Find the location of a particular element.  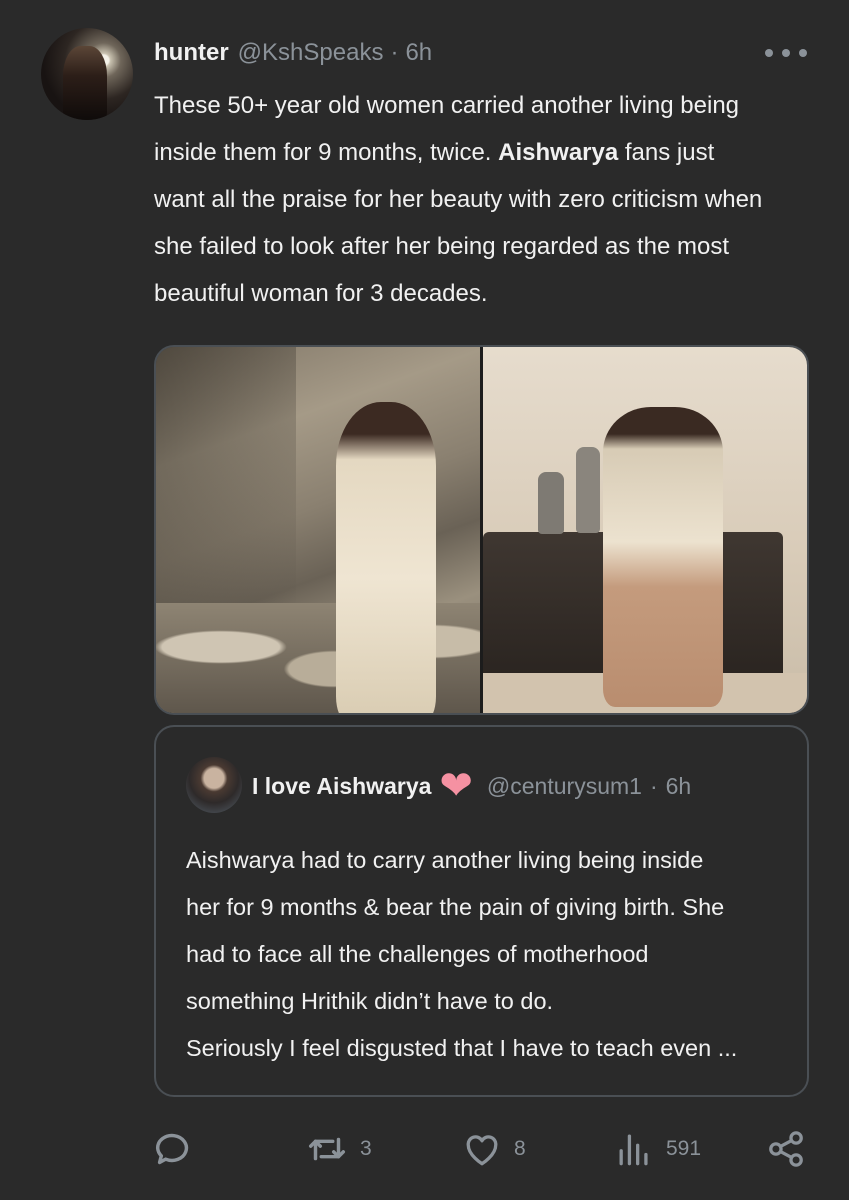

reply-icon is located at coordinates (172, 1149).